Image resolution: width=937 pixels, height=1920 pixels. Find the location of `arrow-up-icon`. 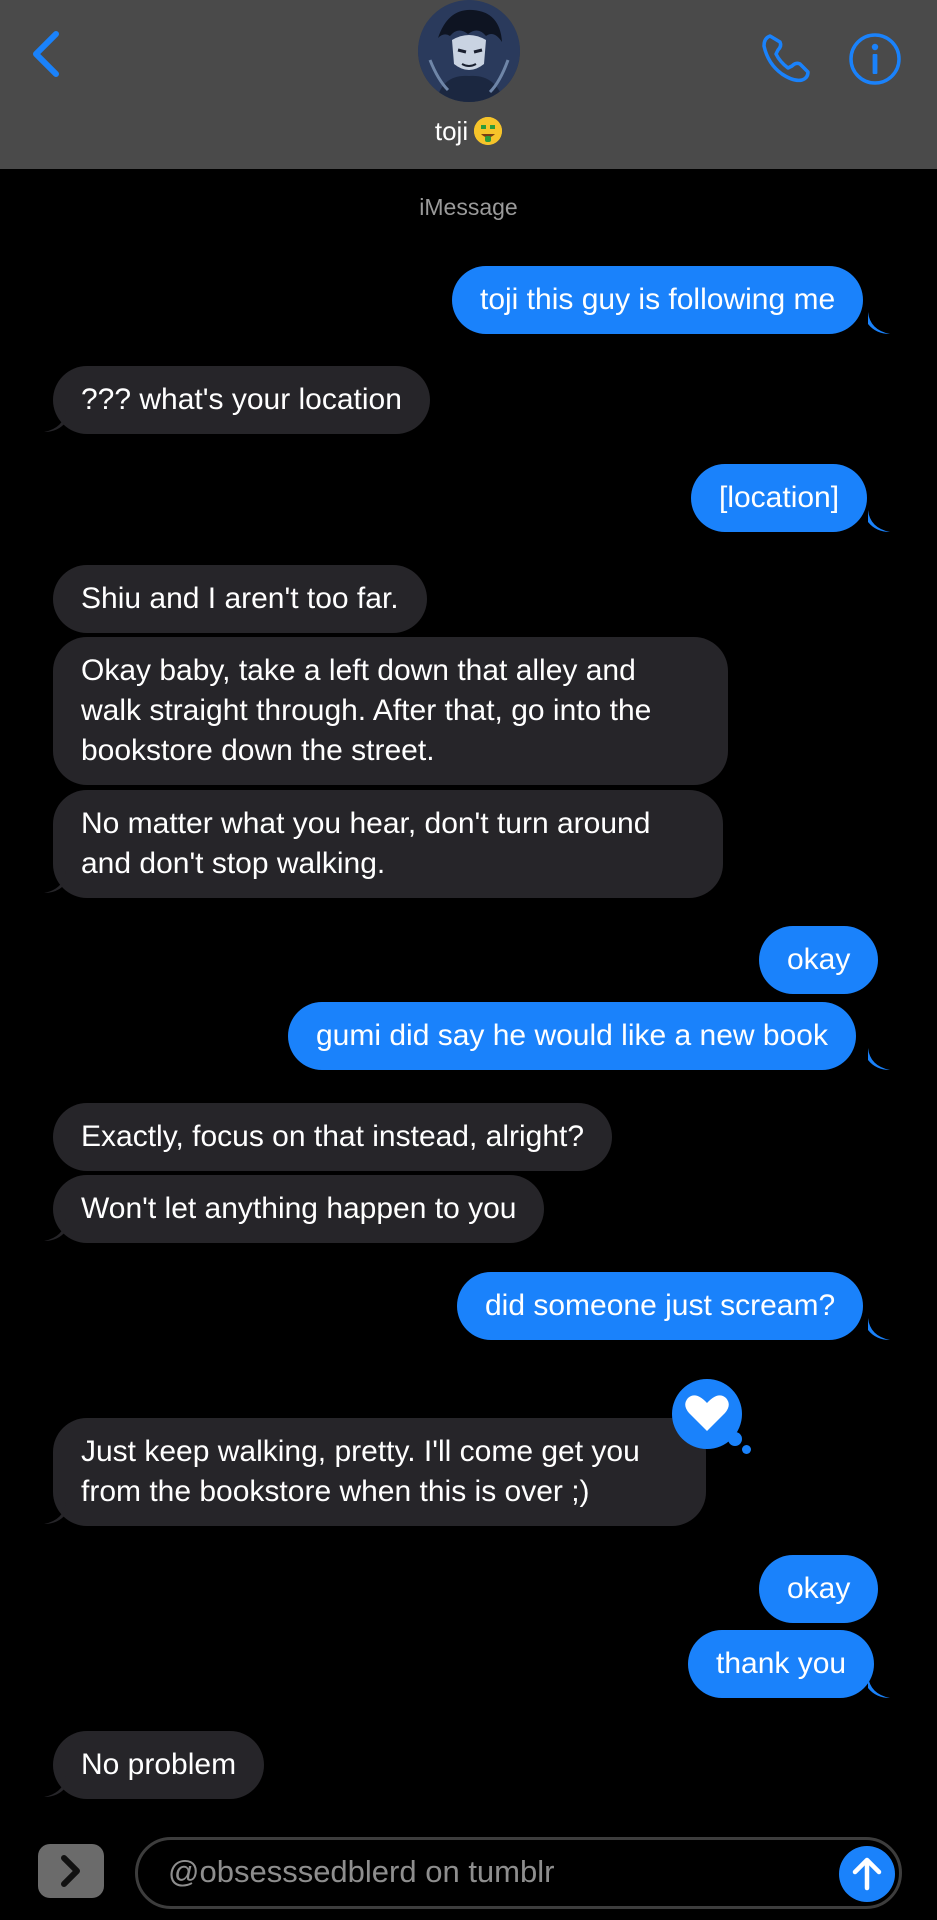

arrow-up-icon is located at coordinates (867, 1874).